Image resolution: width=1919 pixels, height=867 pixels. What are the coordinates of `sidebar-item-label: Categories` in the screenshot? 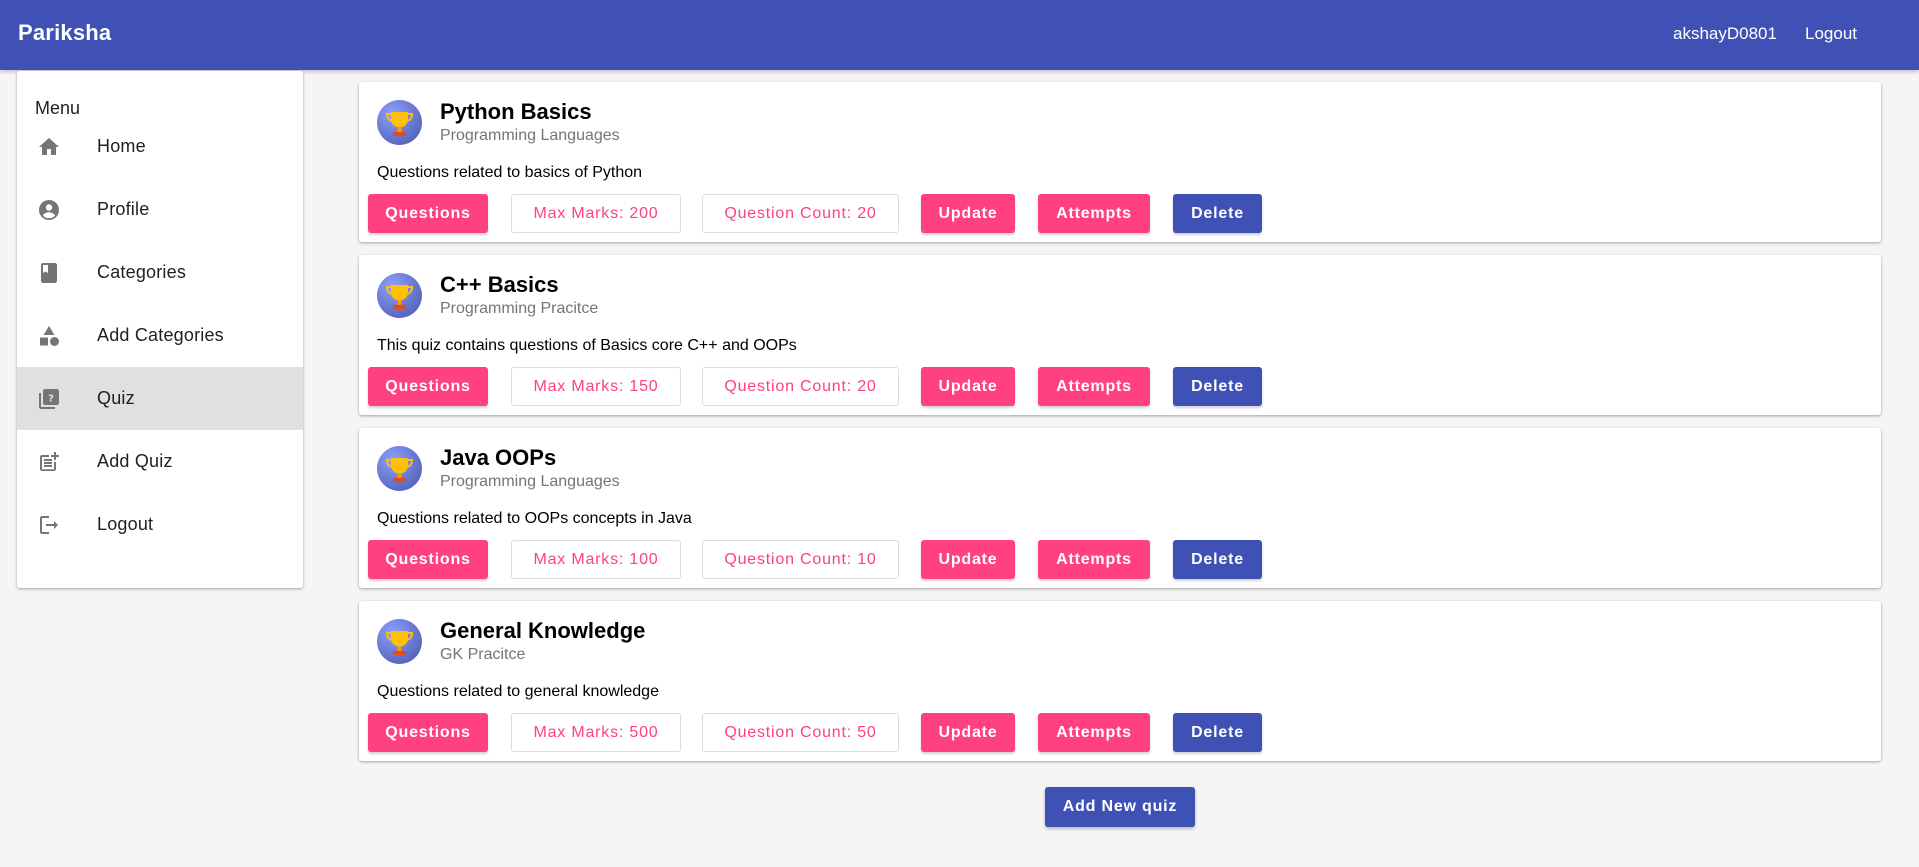 It's located at (142, 272).